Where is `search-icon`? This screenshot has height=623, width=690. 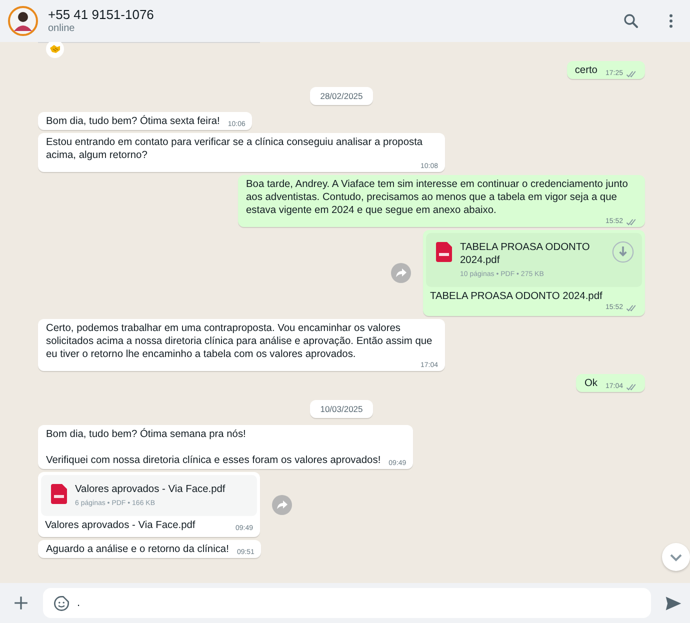
search-icon is located at coordinates (631, 21).